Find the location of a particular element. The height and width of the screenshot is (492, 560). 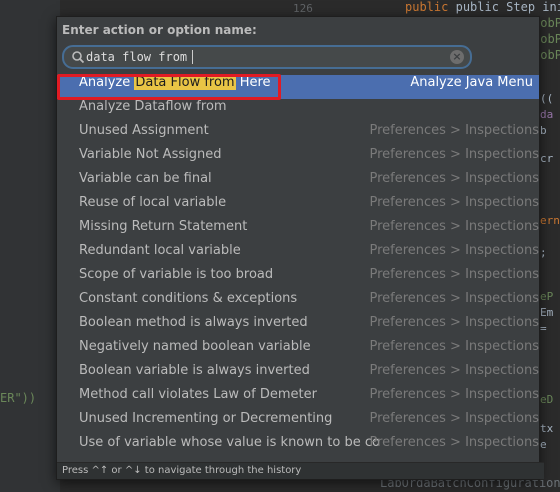

label-prefix: Analyze is located at coordinates (107, 82).